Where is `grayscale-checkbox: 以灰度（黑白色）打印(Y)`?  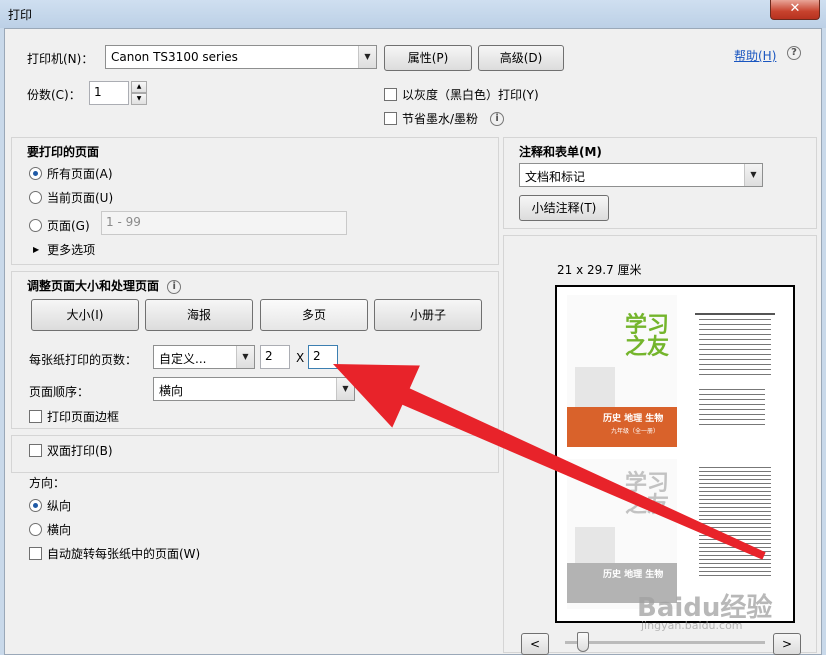
grayscale-checkbox: 以灰度（黑白色）打印(Y) is located at coordinates (461, 94).